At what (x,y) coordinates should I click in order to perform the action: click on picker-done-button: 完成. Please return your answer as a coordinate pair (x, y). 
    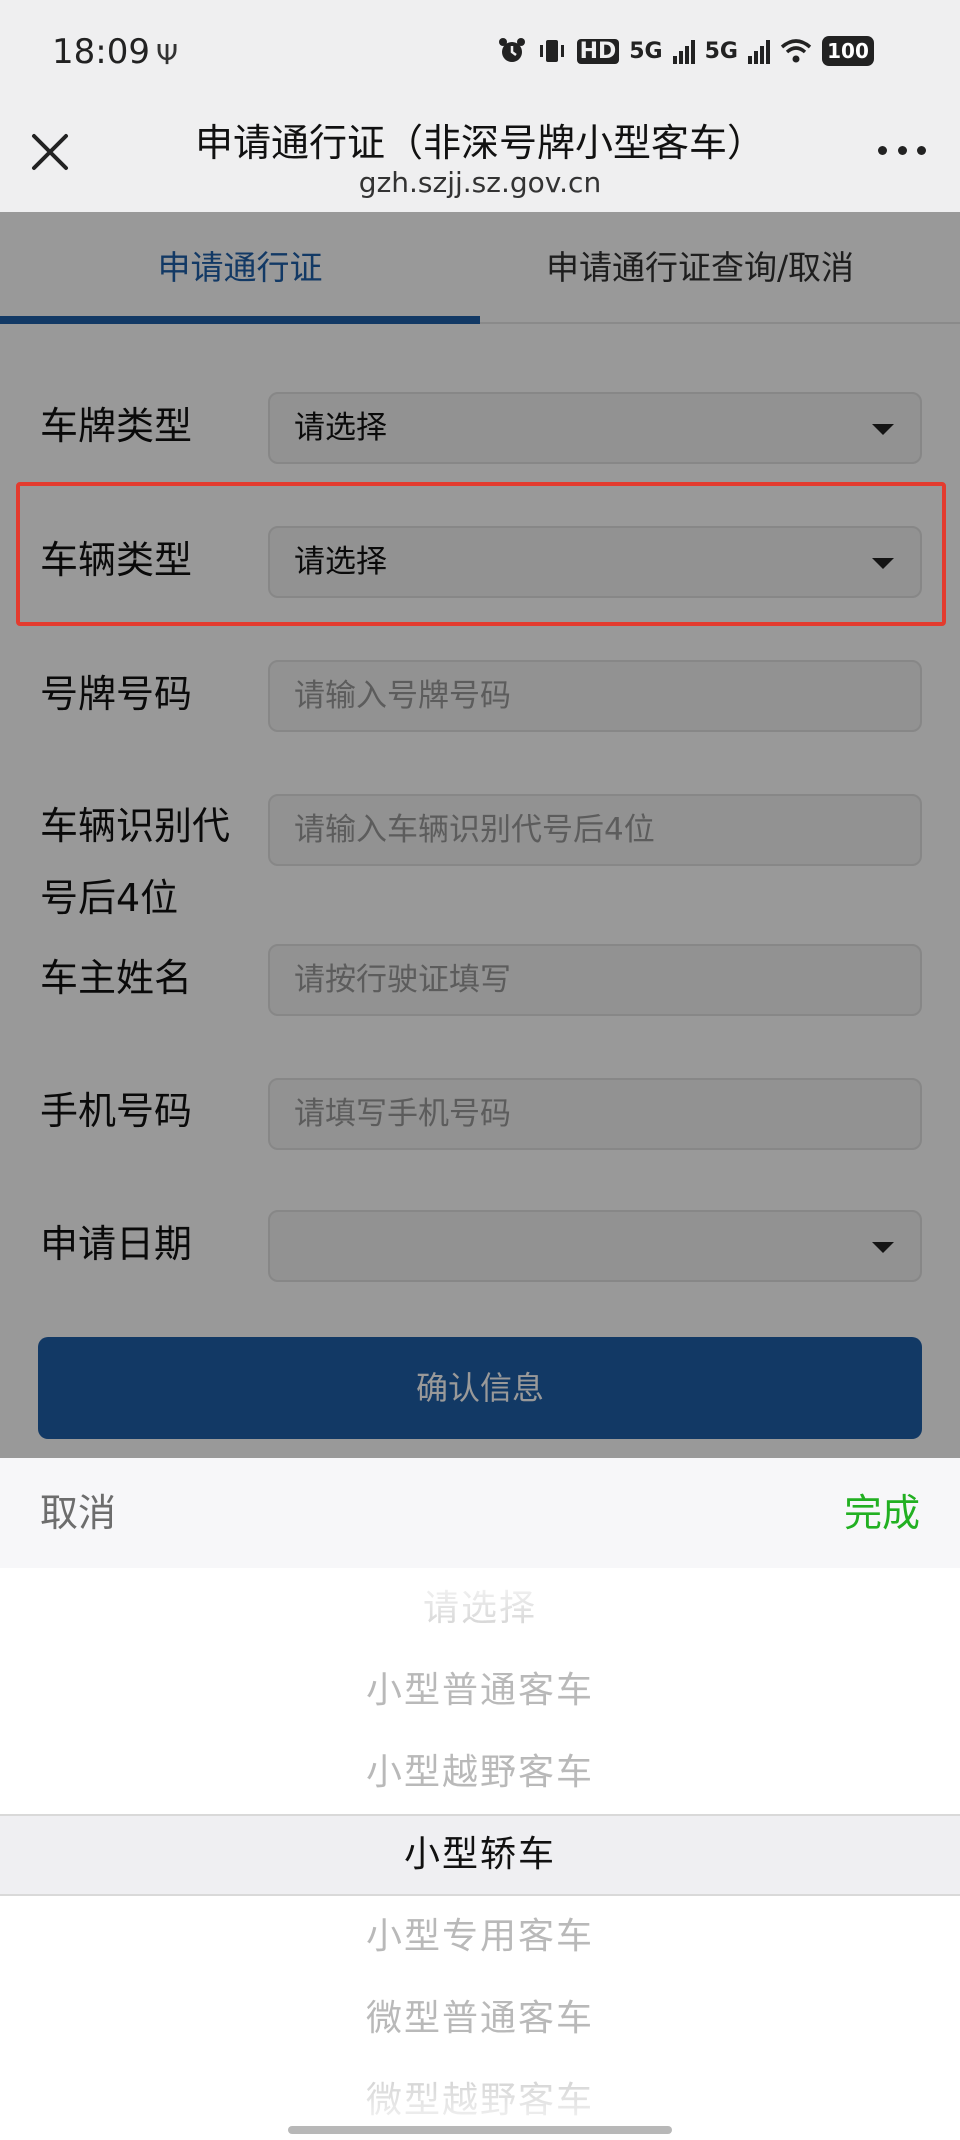
    Looking at the image, I should click on (882, 1513).